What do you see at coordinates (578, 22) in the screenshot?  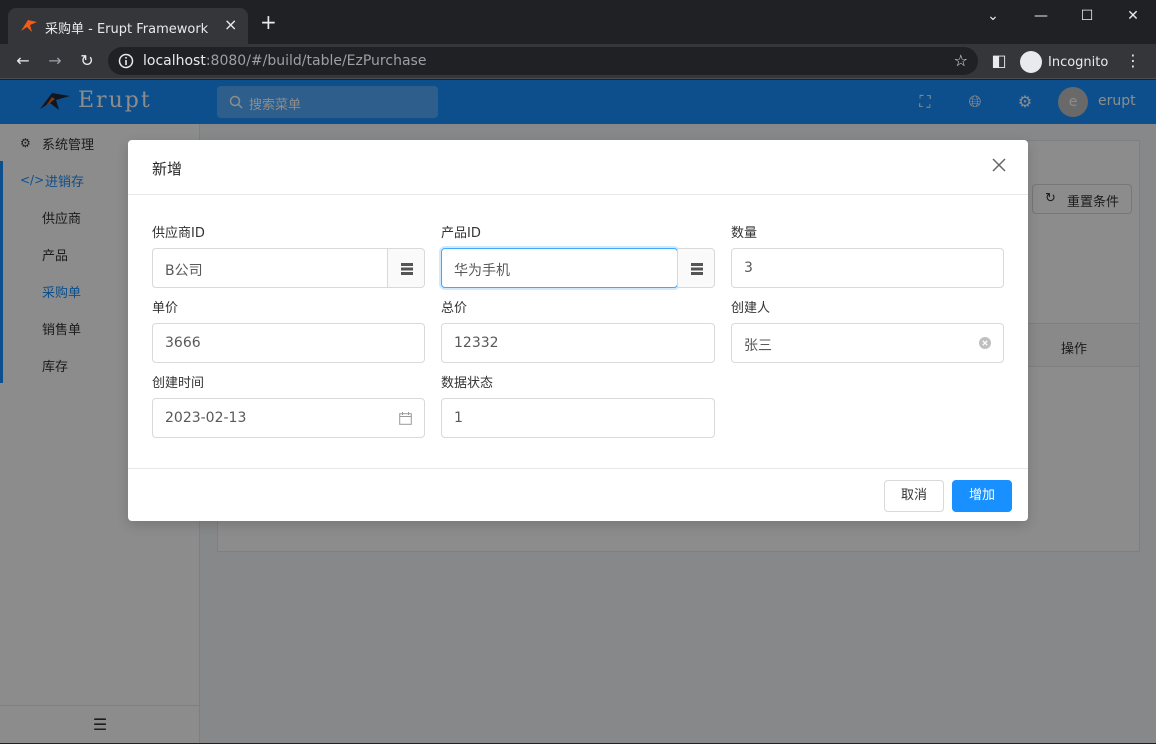 I see `browser-tabbar: 采购单 - Erupt Framework × + ⌄ — ☐ ✕` at bounding box center [578, 22].